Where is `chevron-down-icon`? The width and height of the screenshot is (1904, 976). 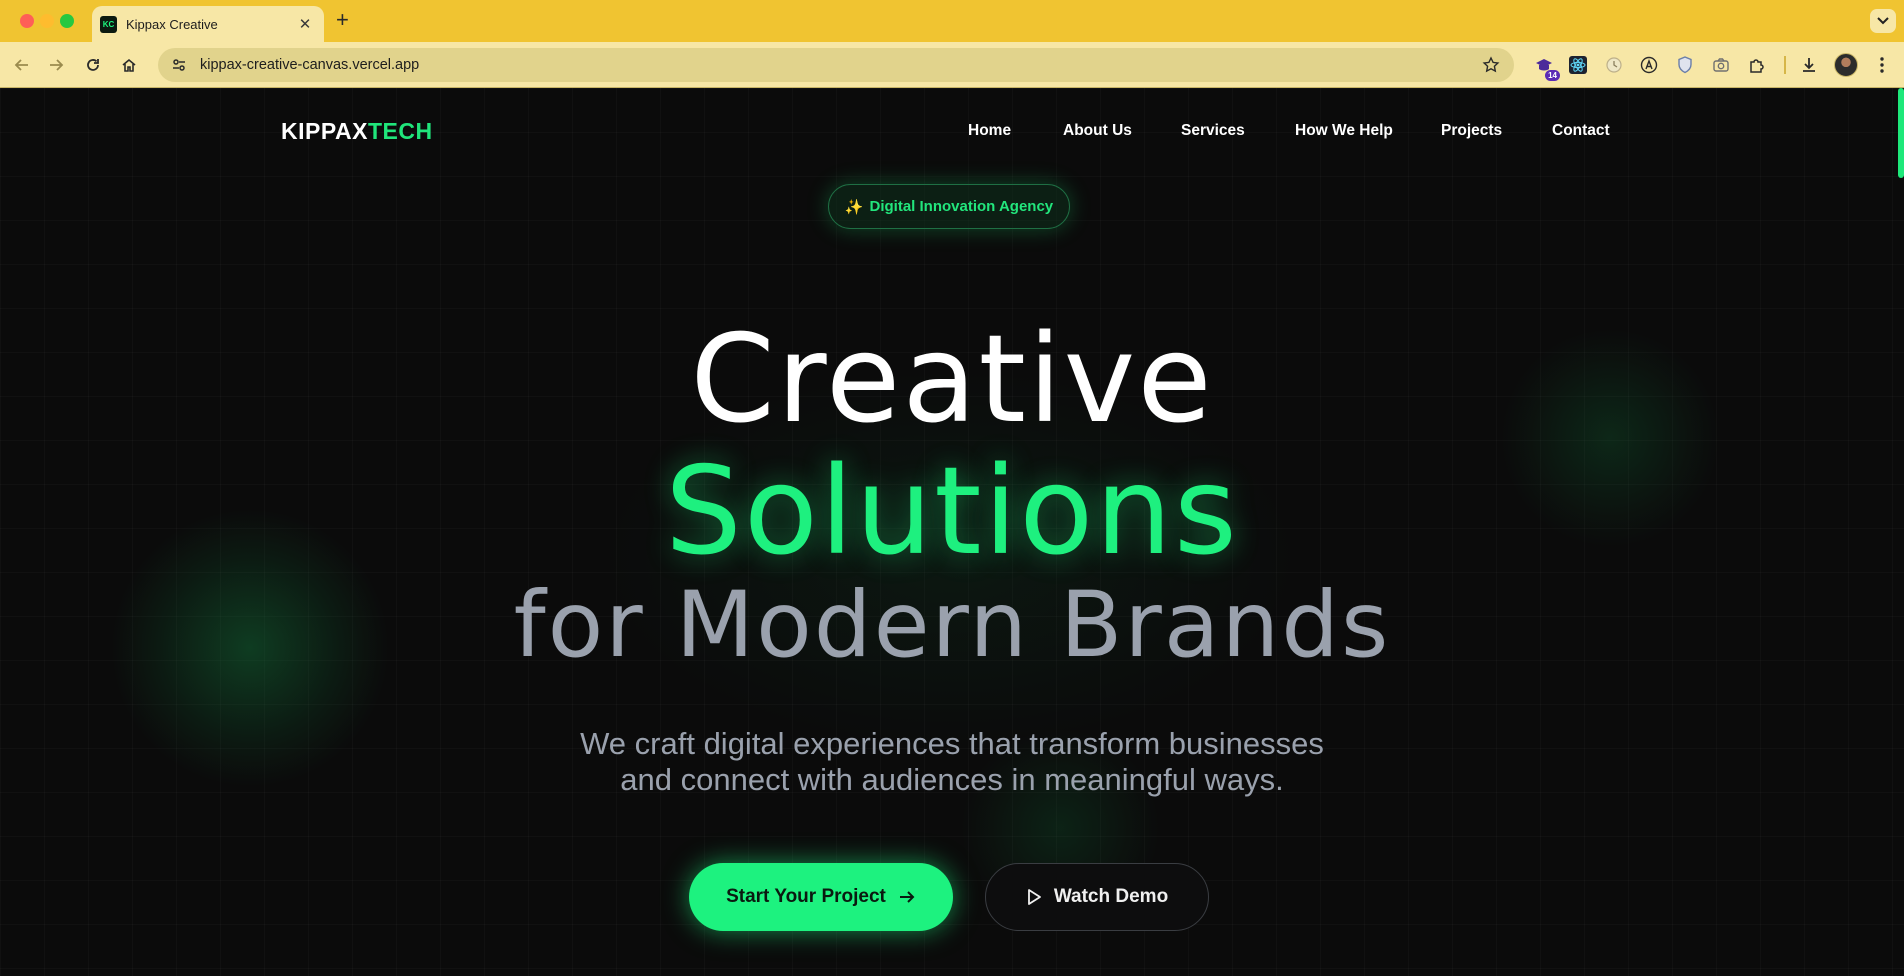
chevron-down-icon is located at coordinates (1883, 21).